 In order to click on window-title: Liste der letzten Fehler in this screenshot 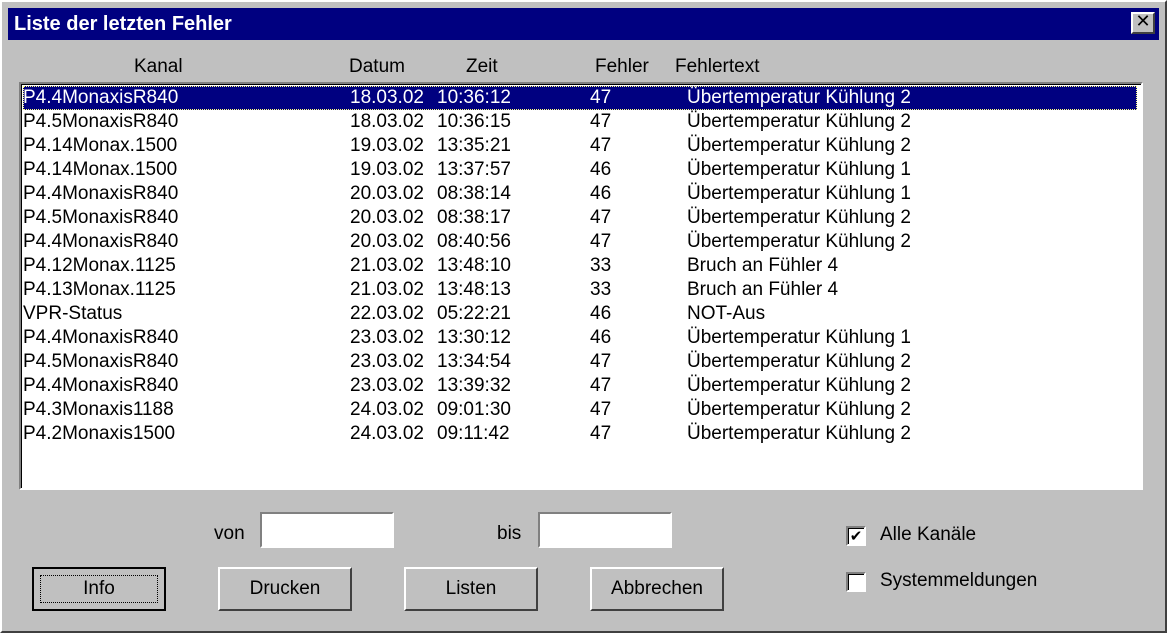, I will do `click(123, 24)`.